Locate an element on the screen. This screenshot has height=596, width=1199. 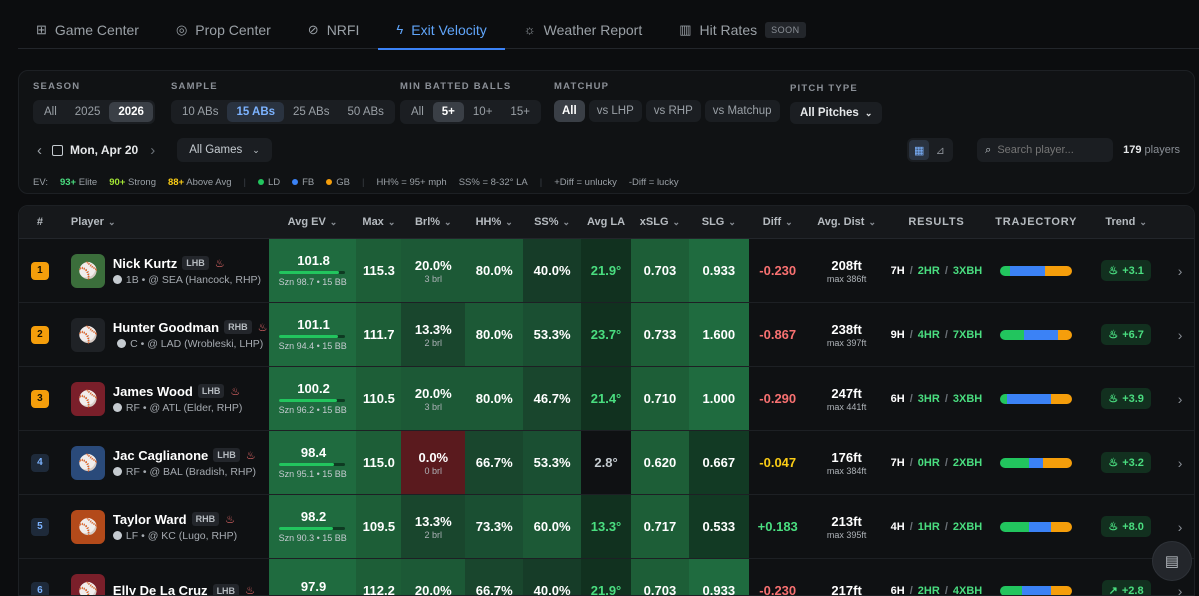
search-box: ⌕ is located at coordinates (1045, 150).